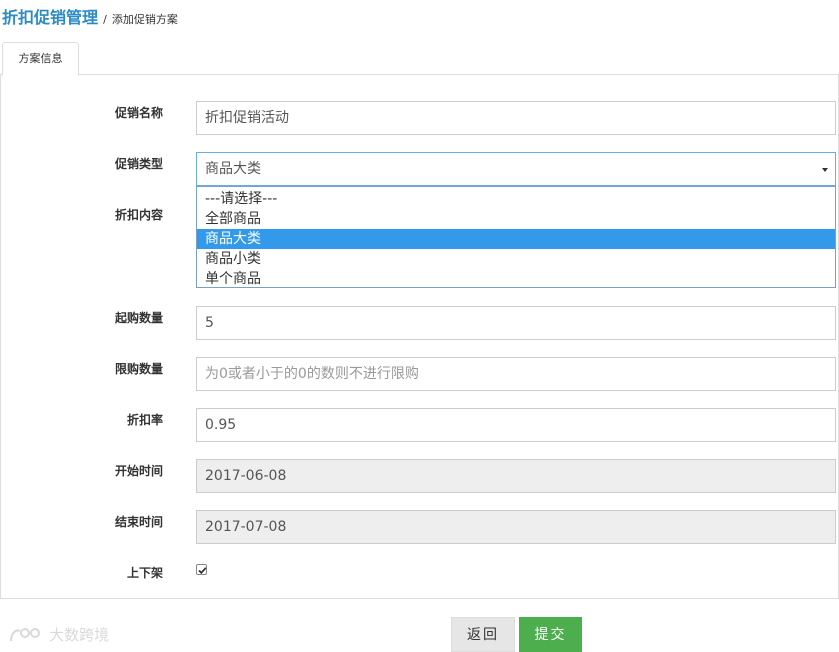 The height and width of the screenshot is (652, 839). Describe the element at coordinates (138, 164) in the screenshot. I see `promo-type-label: 促销类型` at that location.